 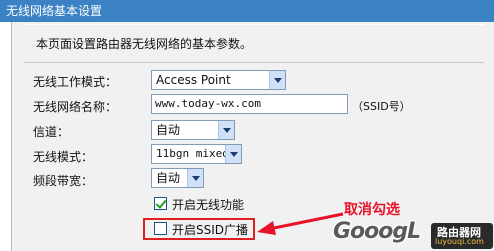 What do you see at coordinates (168, 178) in the screenshot?
I see `bandwidth-select-value: 自动` at bounding box center [168, 178].